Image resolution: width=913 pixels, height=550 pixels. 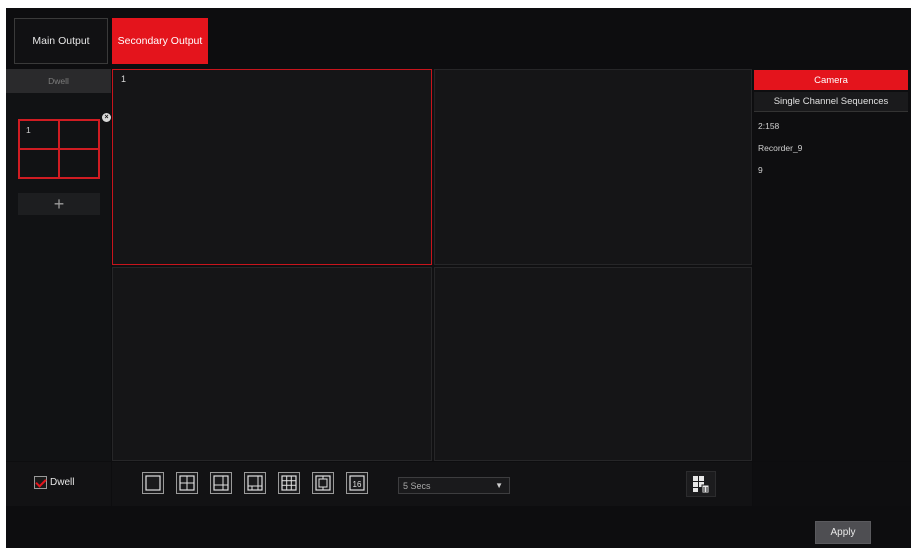 I want to click on mini-cell-label: 1, so click(x=28, y=130).